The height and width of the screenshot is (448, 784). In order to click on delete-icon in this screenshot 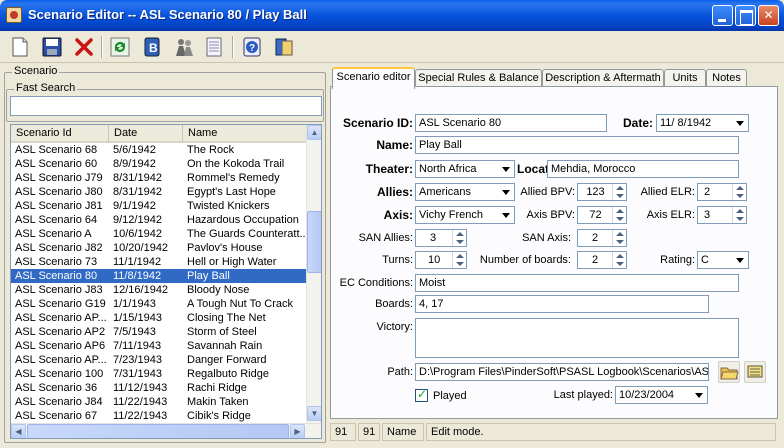, I will do `click(84, 47)`.